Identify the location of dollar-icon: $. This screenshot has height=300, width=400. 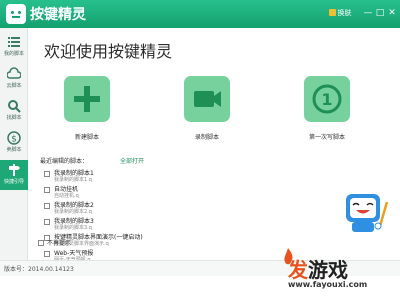
(14, 138).